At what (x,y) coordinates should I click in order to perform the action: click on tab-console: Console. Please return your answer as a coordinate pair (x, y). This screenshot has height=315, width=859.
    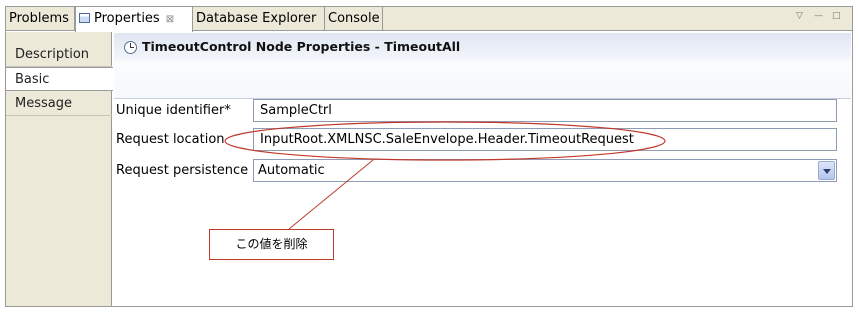
    Looking at the image, I should click on (354, 19).